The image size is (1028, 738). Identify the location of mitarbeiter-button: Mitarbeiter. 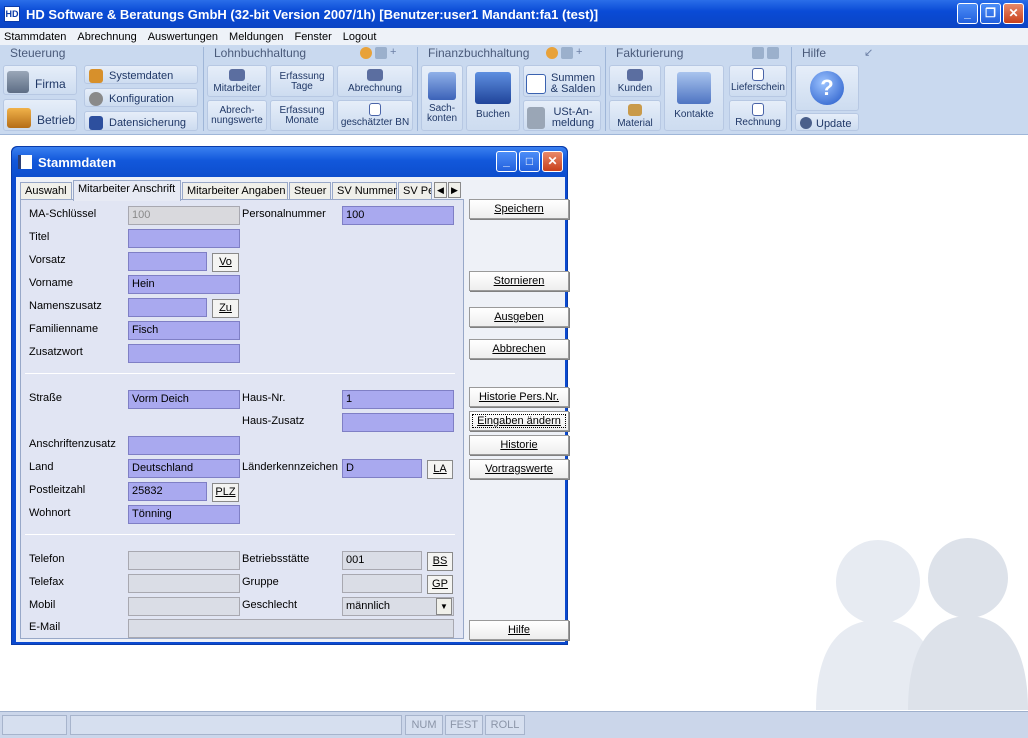
(237, 81).